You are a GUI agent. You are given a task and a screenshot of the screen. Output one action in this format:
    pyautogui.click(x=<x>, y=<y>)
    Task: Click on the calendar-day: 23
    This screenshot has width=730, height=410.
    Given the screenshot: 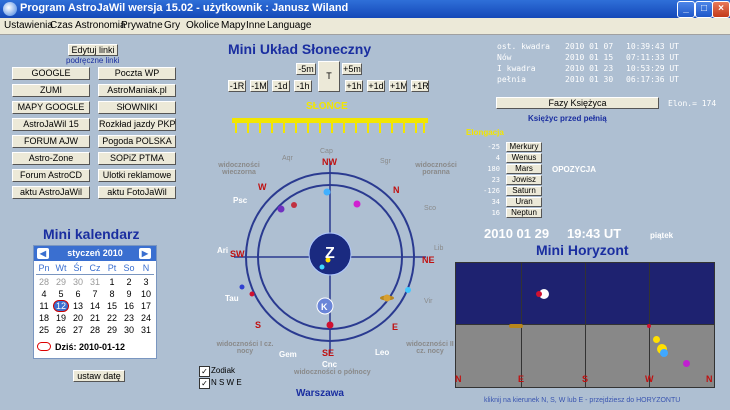 What is the action you would take?
    pyautogui.click(x=129, y=318)
    